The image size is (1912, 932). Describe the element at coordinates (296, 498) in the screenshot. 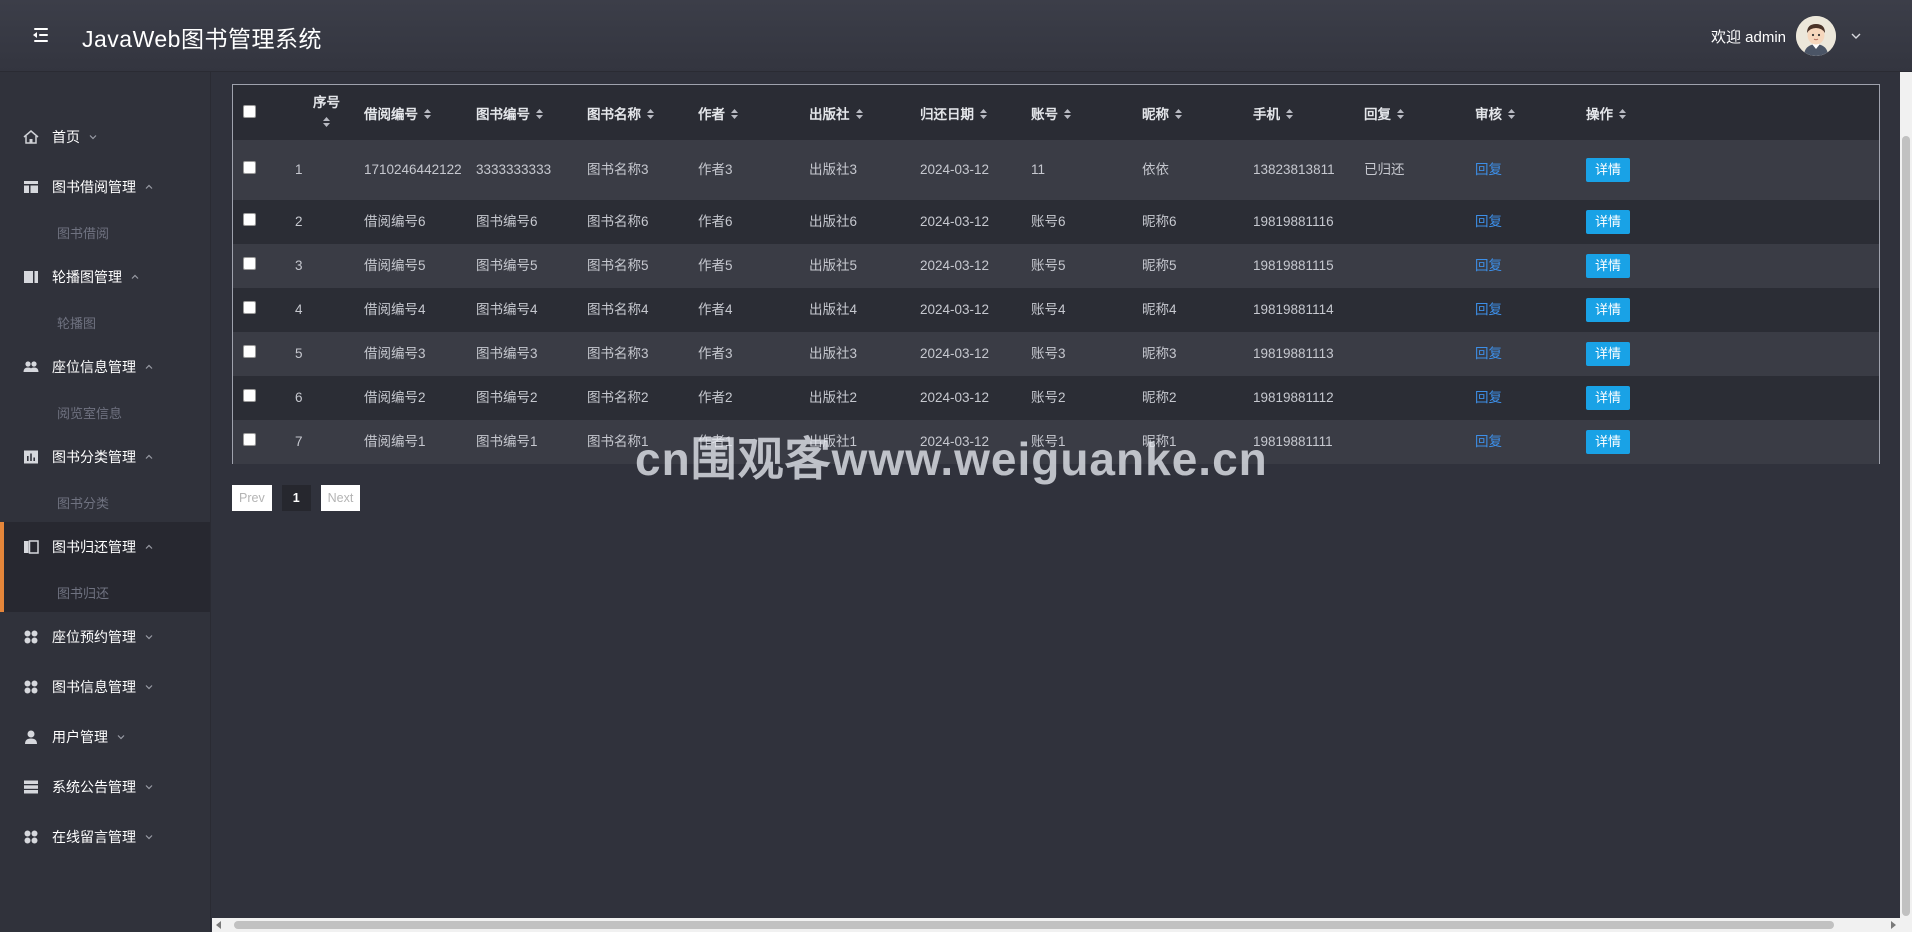

I see `current-page-button: 1` at that location.